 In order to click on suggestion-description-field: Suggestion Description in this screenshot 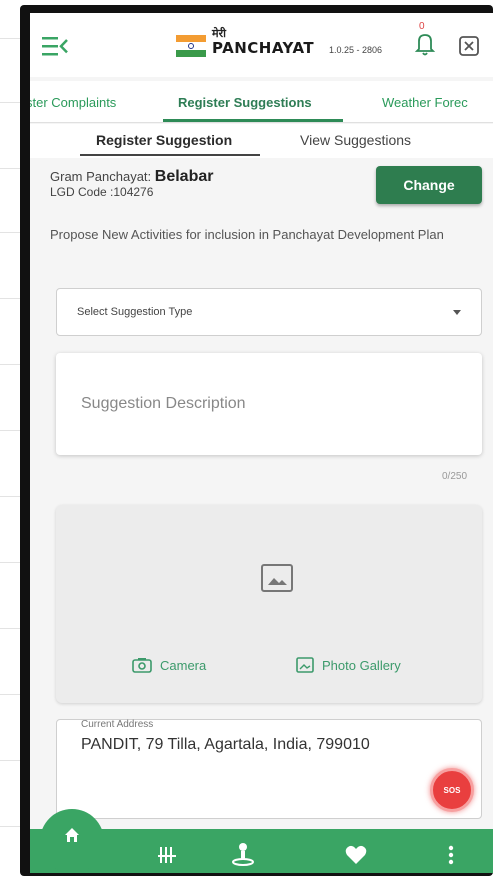, I will do `click(269, 404)`.